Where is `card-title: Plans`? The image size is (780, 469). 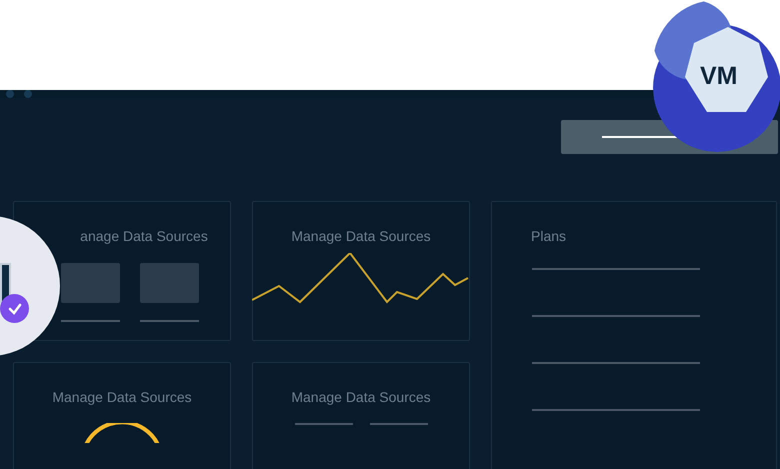
card-title: Plans is located at coordinates (548, 236).